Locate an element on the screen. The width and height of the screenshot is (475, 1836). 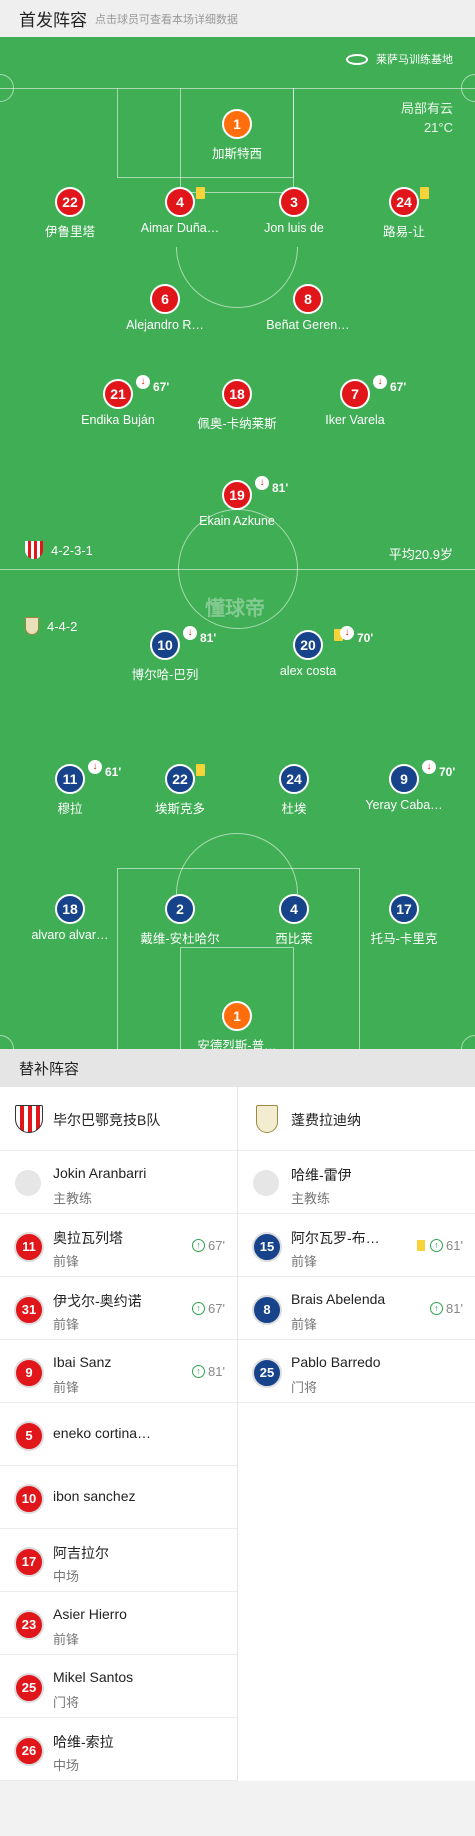
player-number: 20 ↓ 70' is located at coordinates (333, 643).